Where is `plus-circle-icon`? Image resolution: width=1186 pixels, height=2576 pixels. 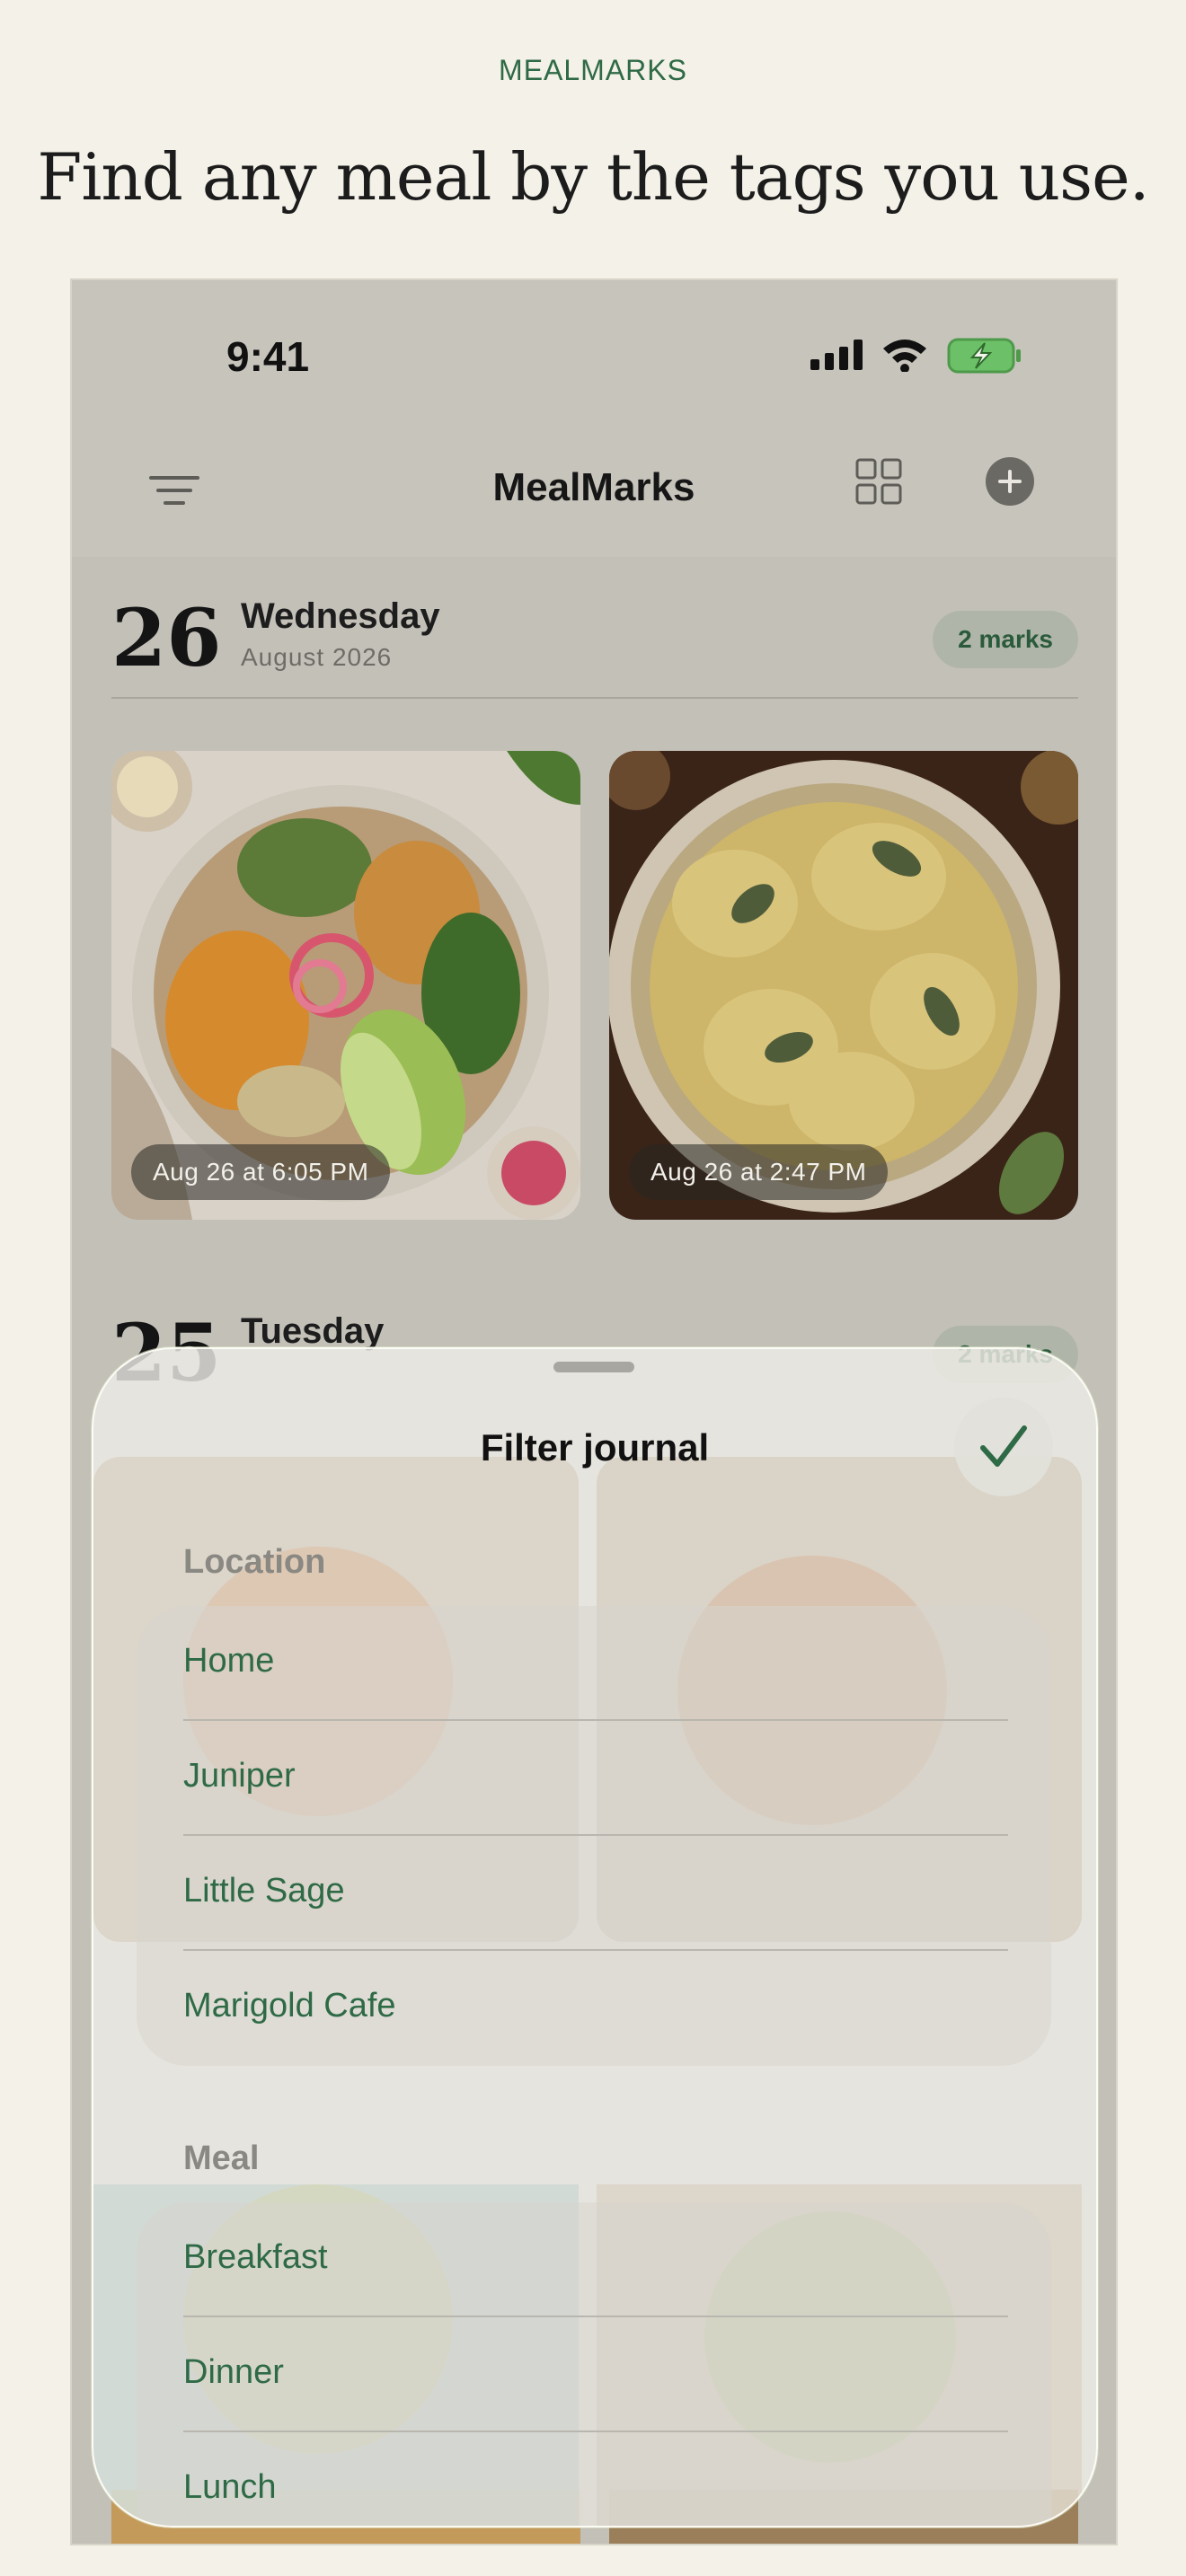
plus-circle-icon is located at coordinates (1010, 481).